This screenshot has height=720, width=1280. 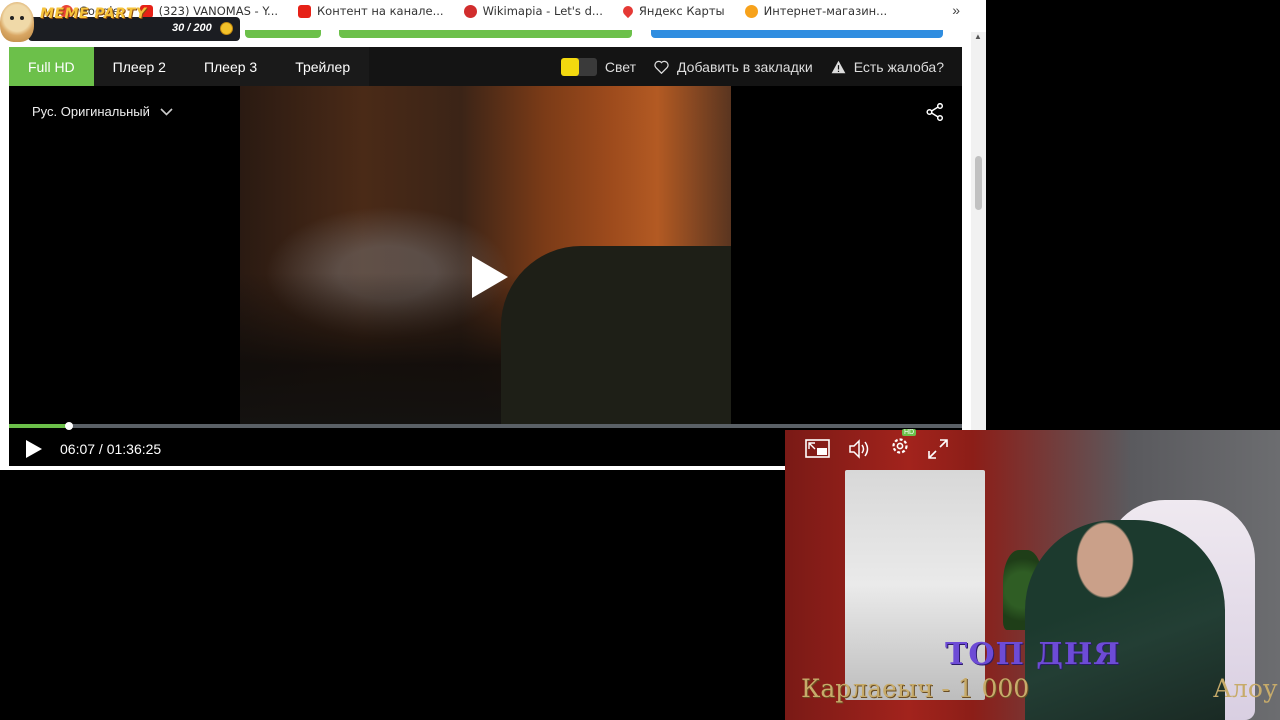 I want to click on play-icon, so click(x=34, y=449).